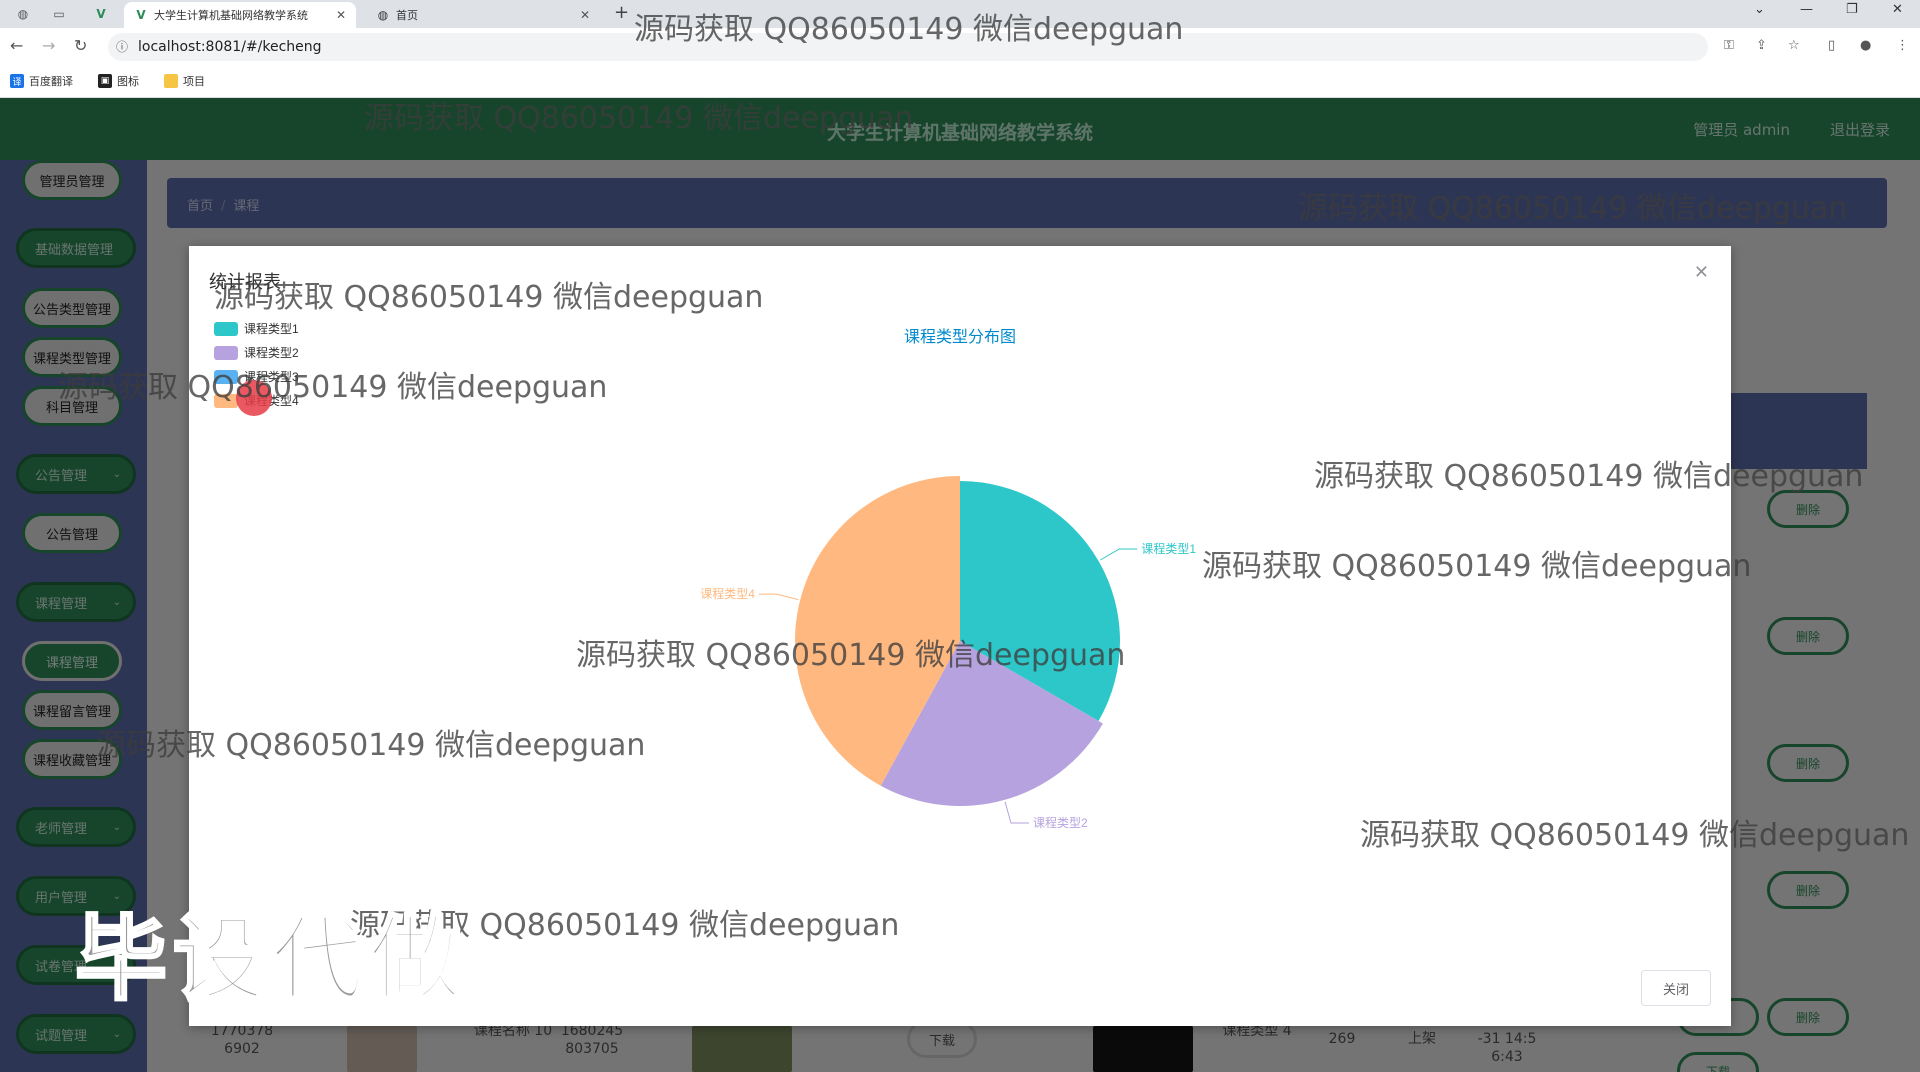 The height and width of the screenshot is (1072, 1920). What do you see at coordinates (960, 337) in the screenshot?
I see `chart-title: 课程类型分布图` at bounding box center [960, 337].